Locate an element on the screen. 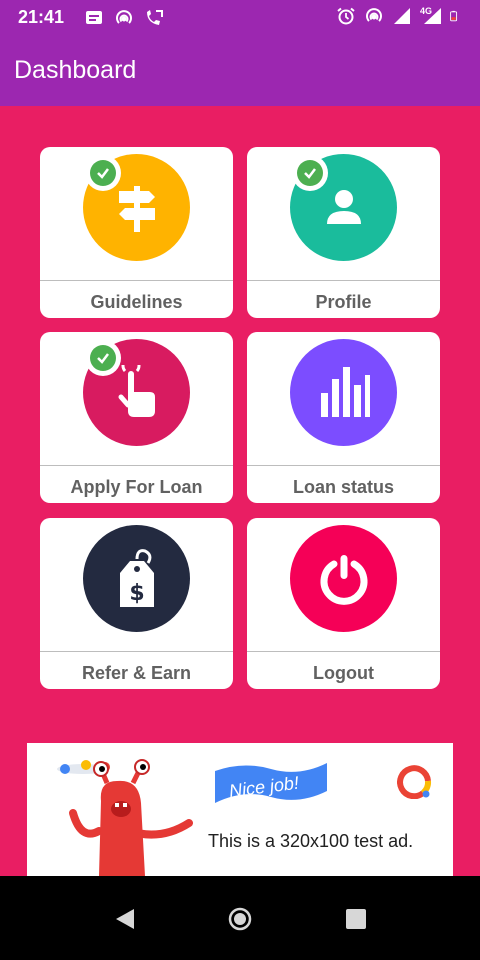  card-label: Loan status is located at coordinates (343, 487).